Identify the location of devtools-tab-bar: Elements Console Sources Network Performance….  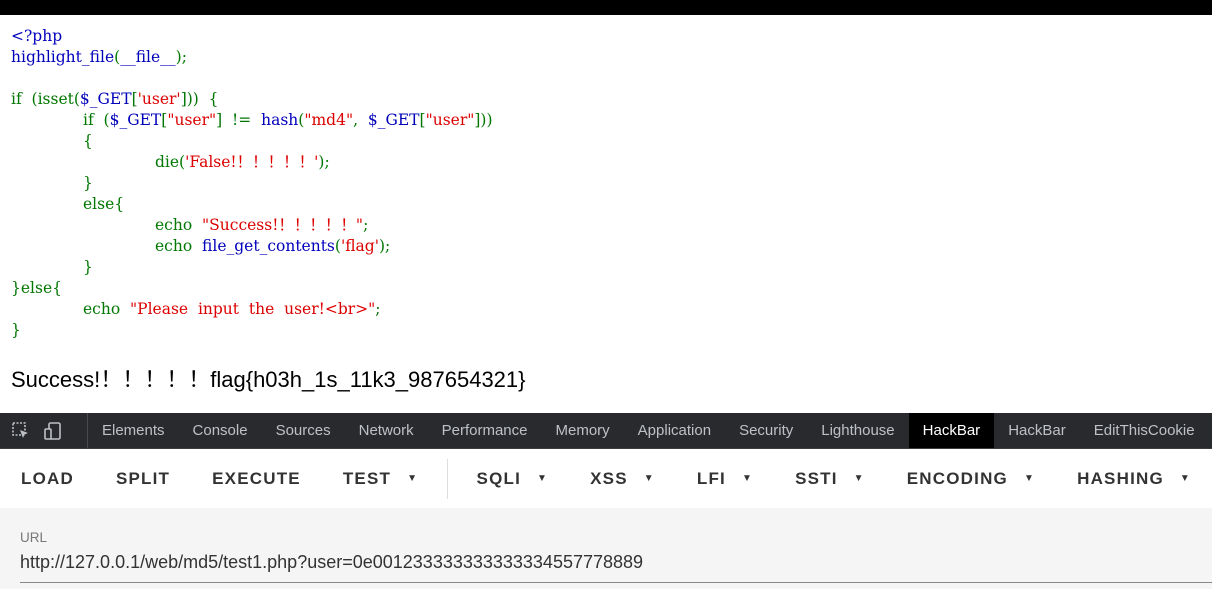
(606, 431).